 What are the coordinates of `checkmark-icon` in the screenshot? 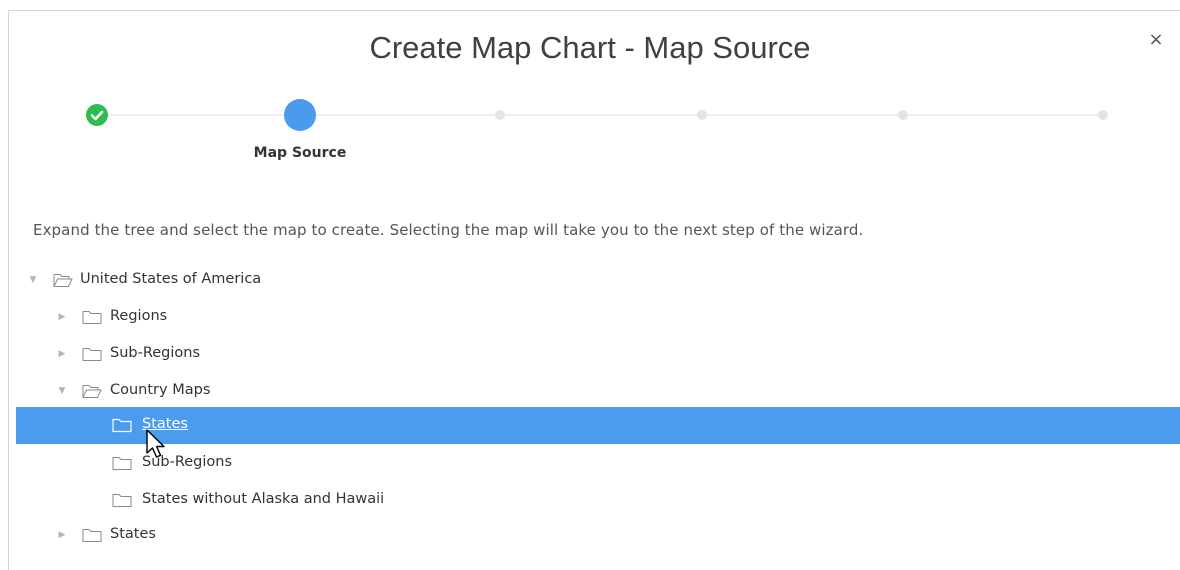 It's located at (97, 115).